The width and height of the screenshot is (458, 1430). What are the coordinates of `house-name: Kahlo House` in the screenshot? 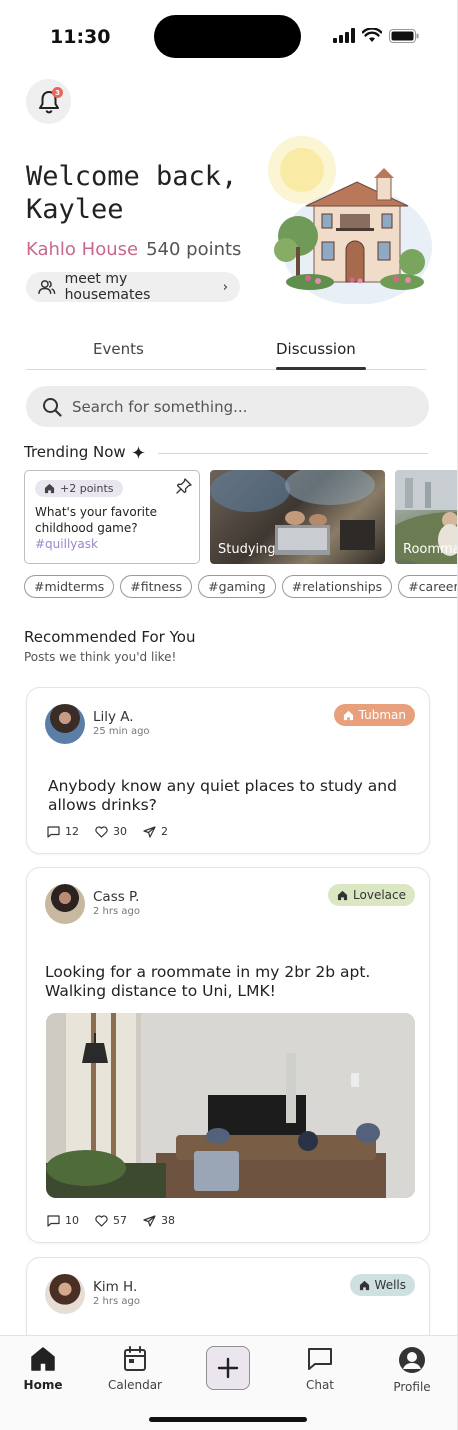 It's located at (82, 249).